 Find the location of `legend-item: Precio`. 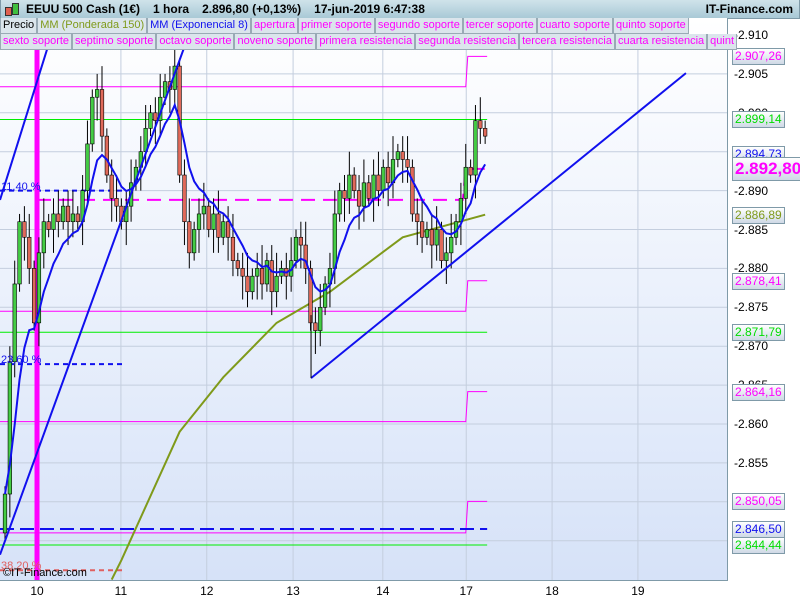

legend-item: Precio is located at coordinates (19, 26).